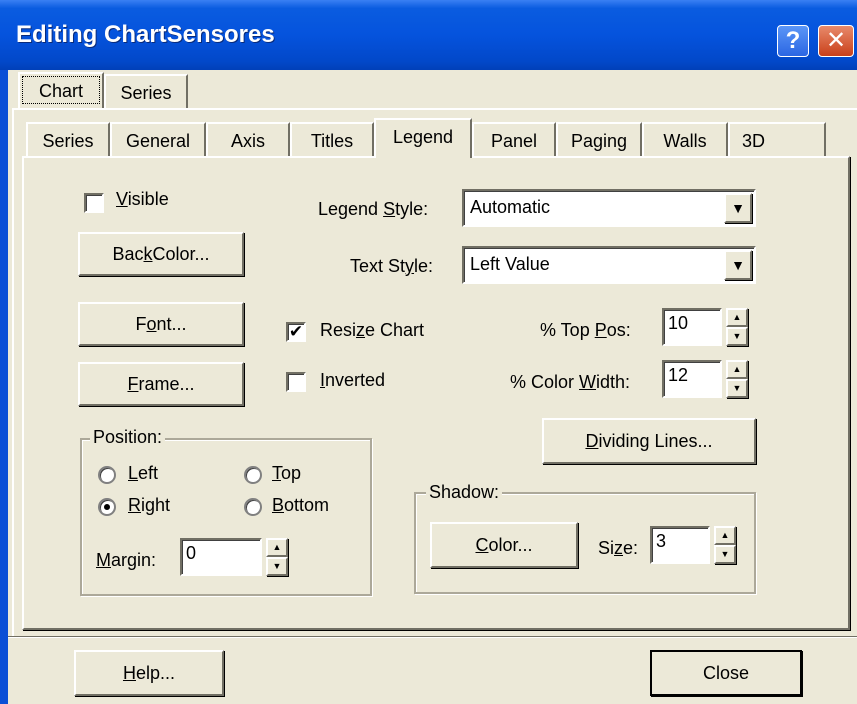 The image size is (857, 704). Describe the element at coordinates (142, 199) in the screenshot. I see `visible-label: Visible` at that location.